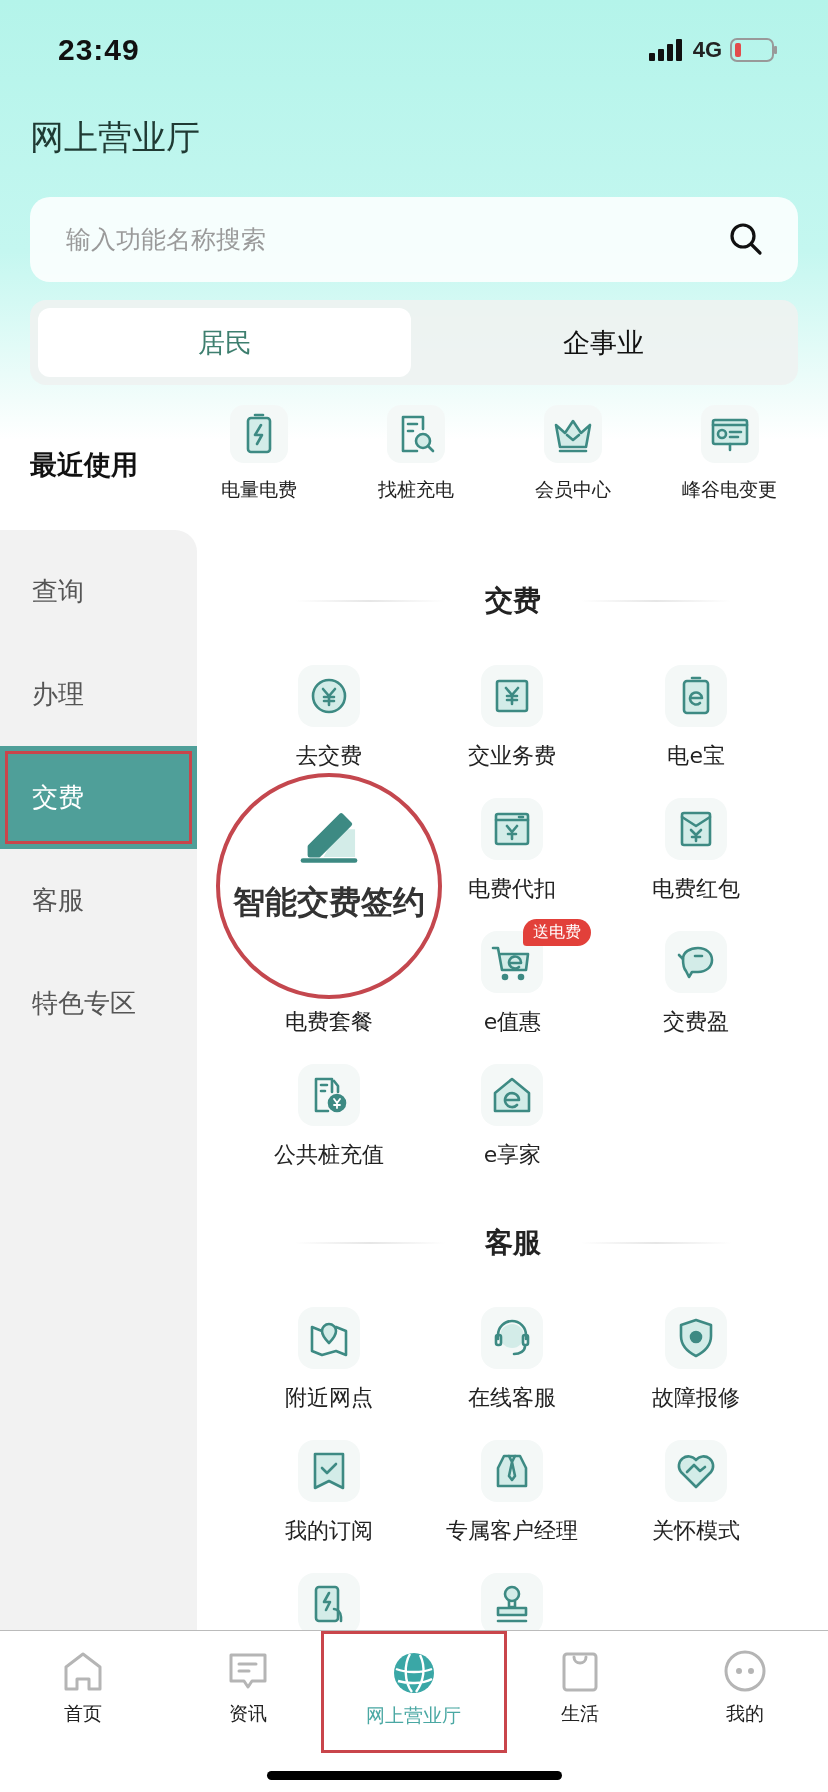 The height and width of the screenshot is (1792, 828). What do you see at coordinates (512, 1022) in the screenshot?
I see `service-label: e值惠` at bounding box center [512, 1022].